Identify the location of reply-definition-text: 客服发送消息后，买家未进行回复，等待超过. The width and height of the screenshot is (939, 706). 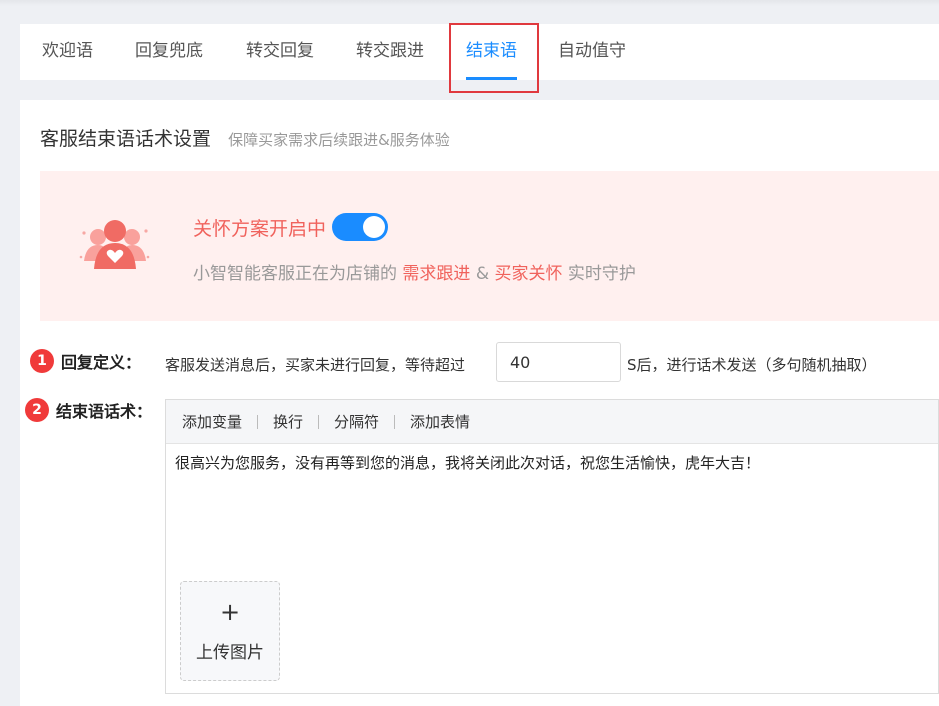
(315, 365).